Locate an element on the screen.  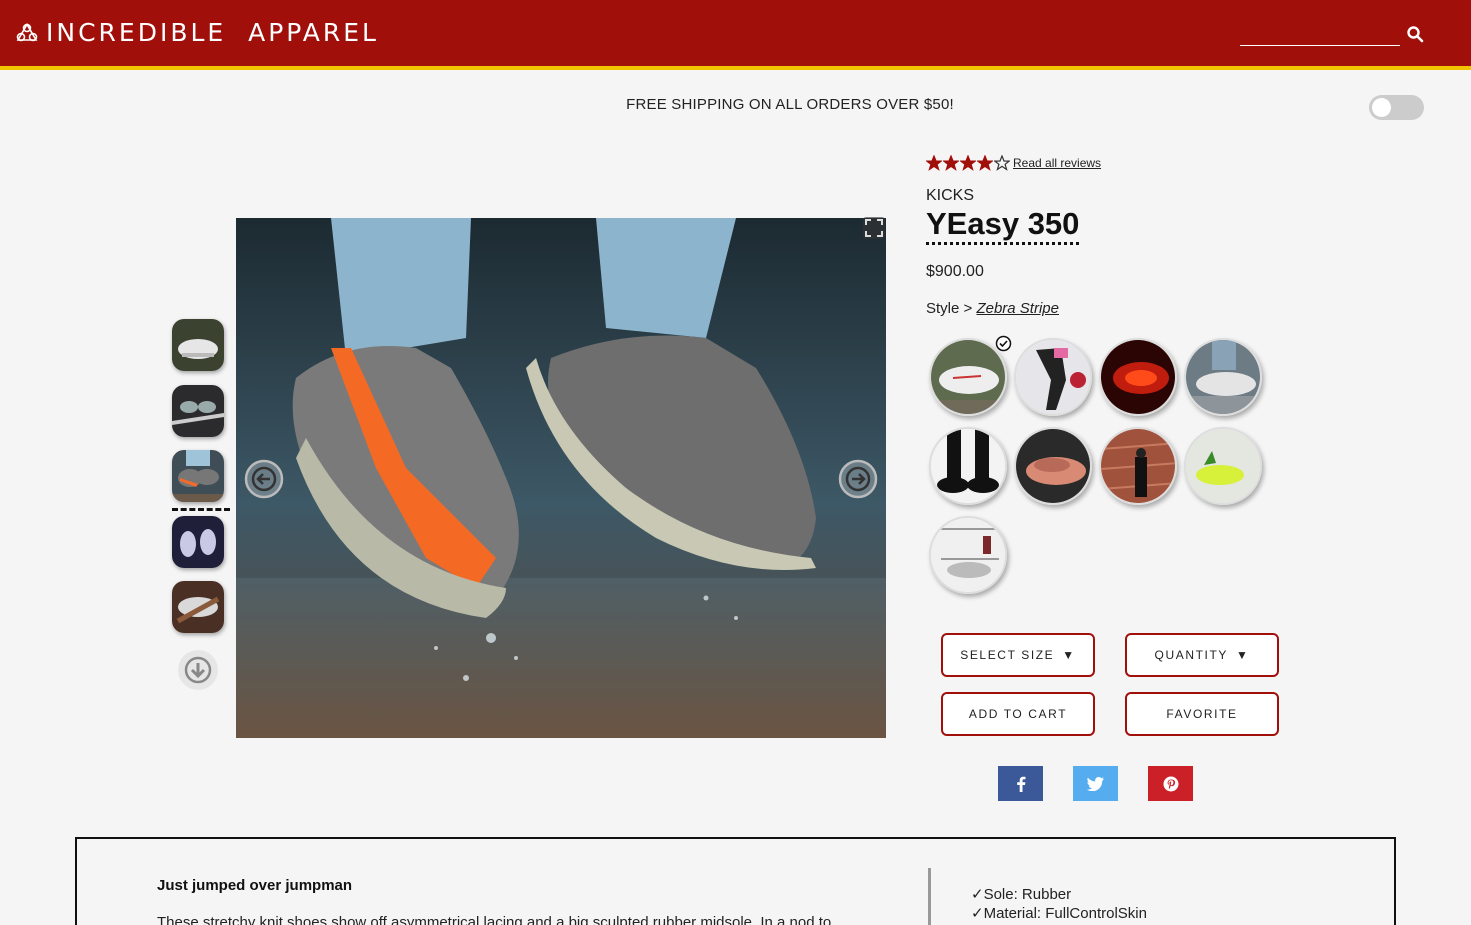
feature-item-sole: ✓Sole: Rubber is located at coordinates (1021, 894).